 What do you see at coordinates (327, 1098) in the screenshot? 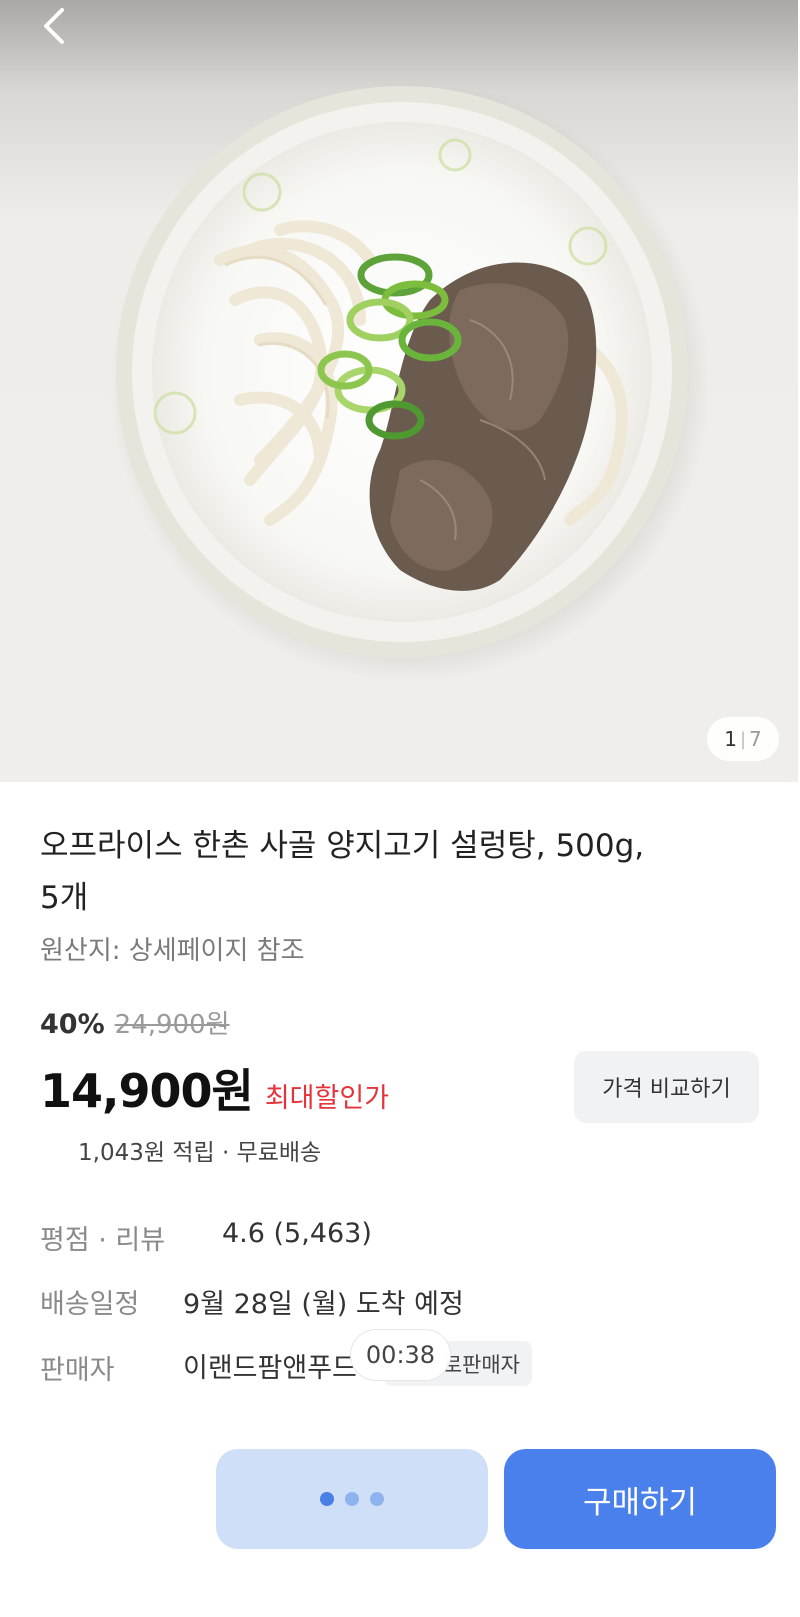
I see `max-discount-label: 최대할인가` at bounding box center [327, 1098].